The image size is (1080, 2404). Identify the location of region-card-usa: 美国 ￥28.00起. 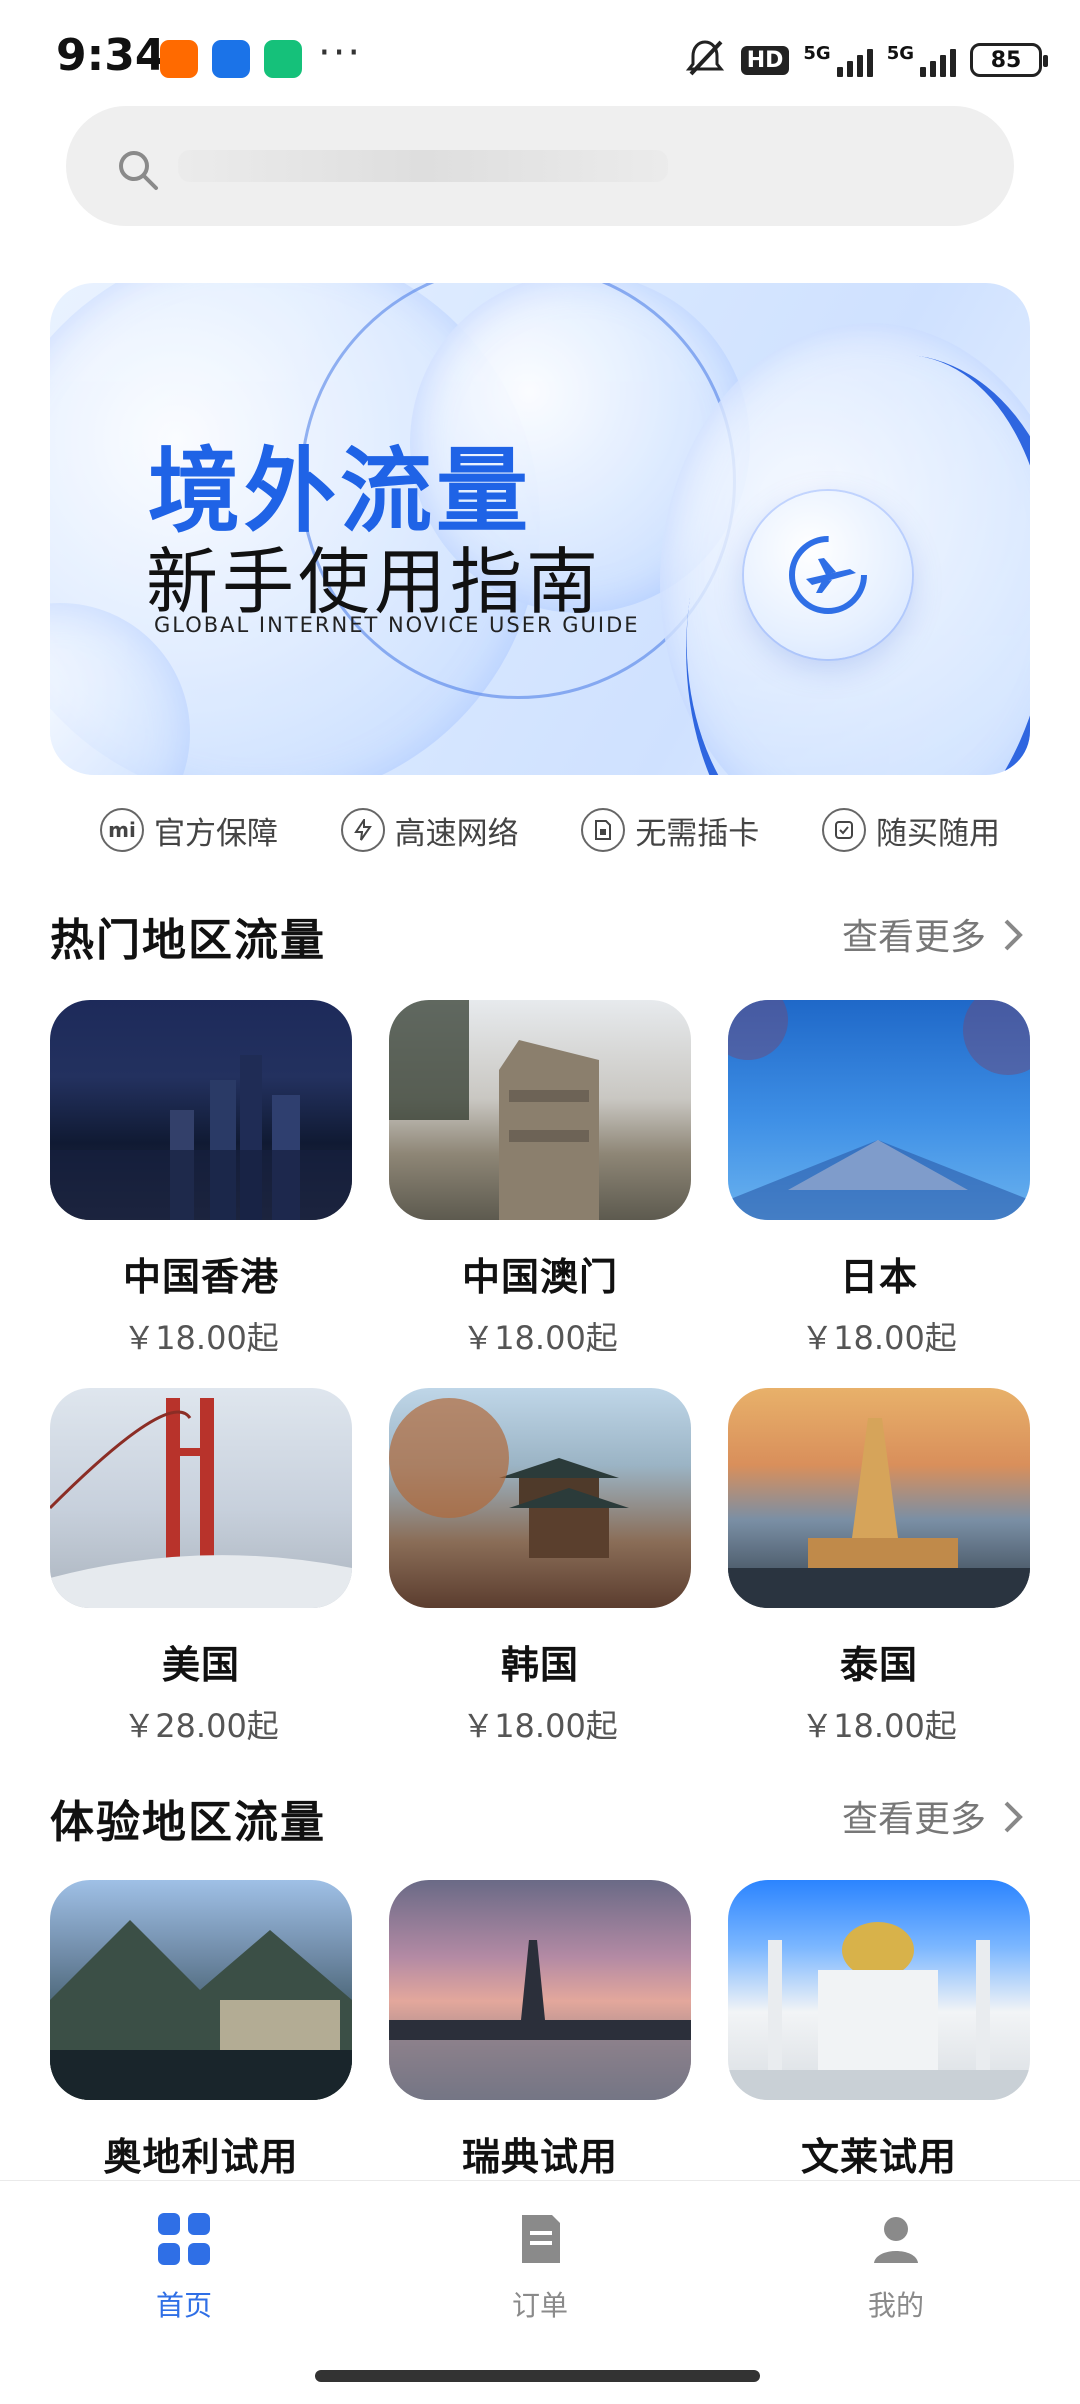
(201, 1567).